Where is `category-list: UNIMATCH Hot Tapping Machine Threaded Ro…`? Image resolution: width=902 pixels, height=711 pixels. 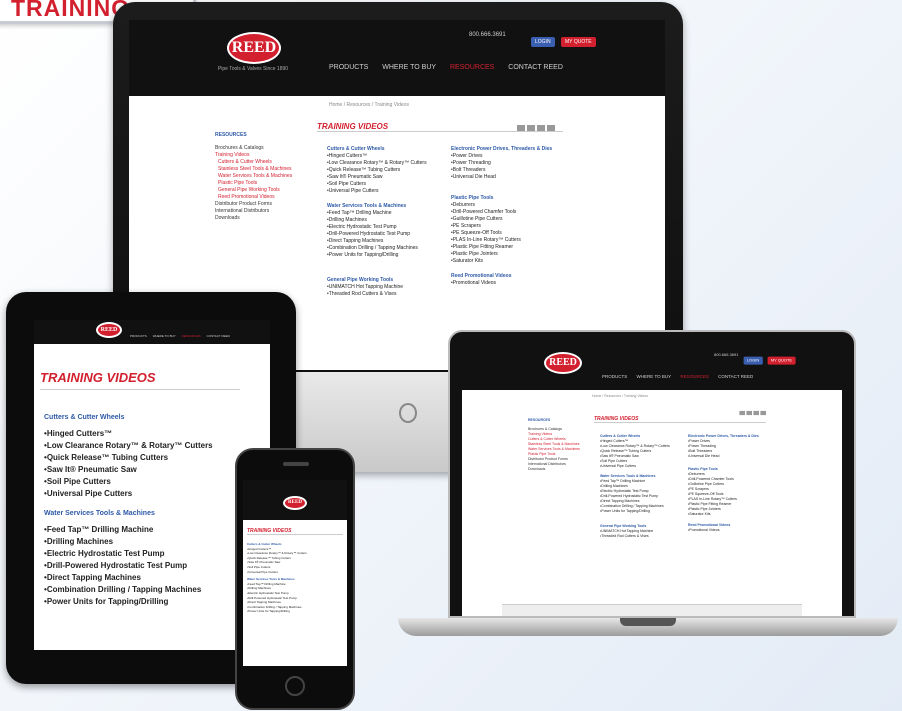
category-list: UNIMATCH Hot Tapping Machine Threaded Ro… is located at coordinates (386, 291).